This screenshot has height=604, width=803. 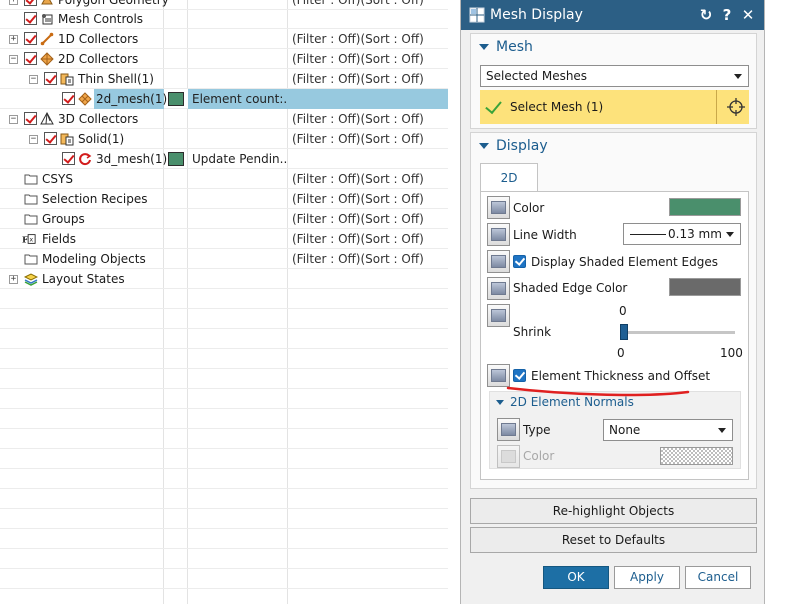 What do you see at coordinates (716, 107) in the screenshot?
I see `divider` at bounding box center [716, 107].